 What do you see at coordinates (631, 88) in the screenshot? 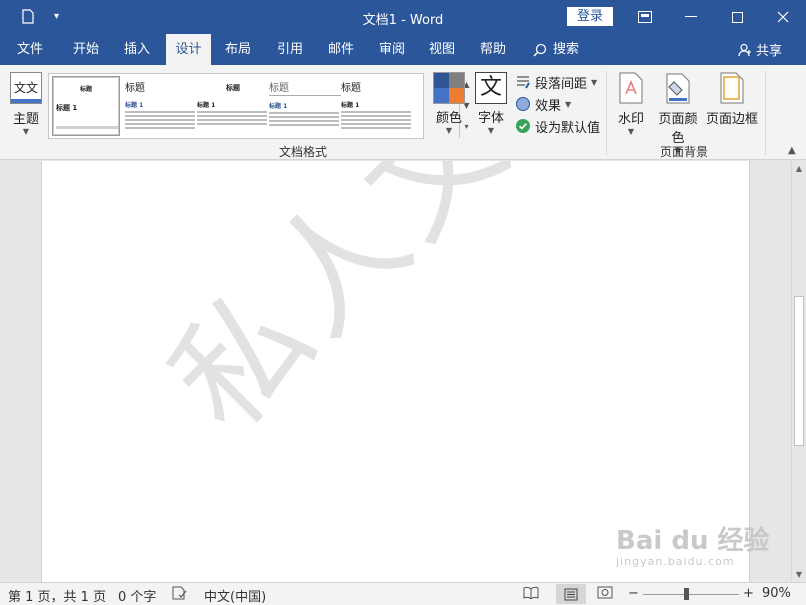
I see `watermark-icon` at bounding box center [631, 88].